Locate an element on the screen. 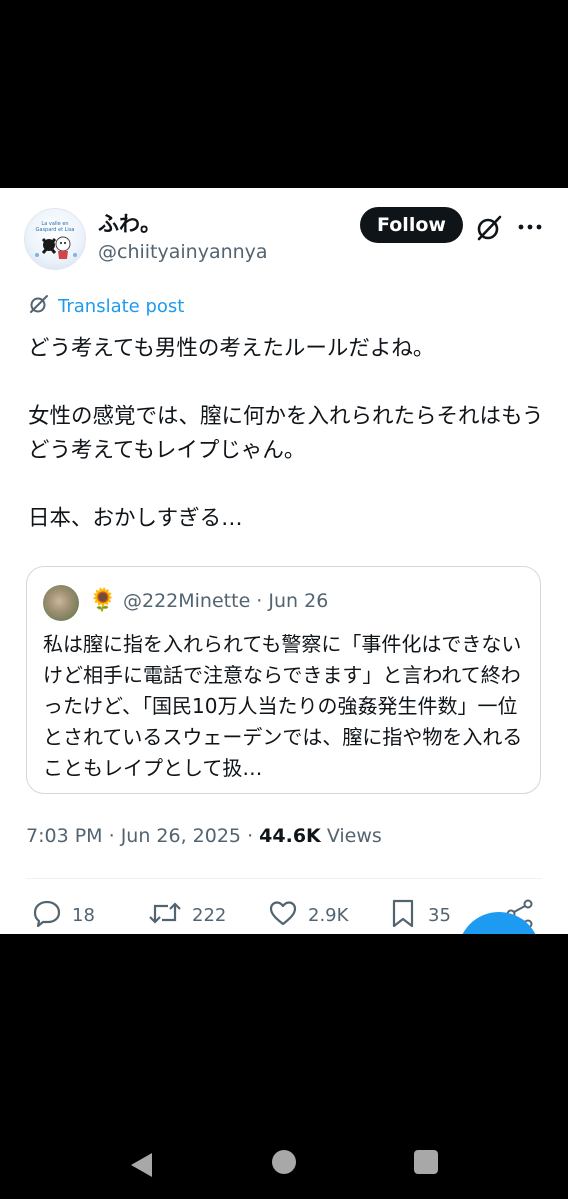  translate-post-link: Translate post is located at coordinates (106, 306).